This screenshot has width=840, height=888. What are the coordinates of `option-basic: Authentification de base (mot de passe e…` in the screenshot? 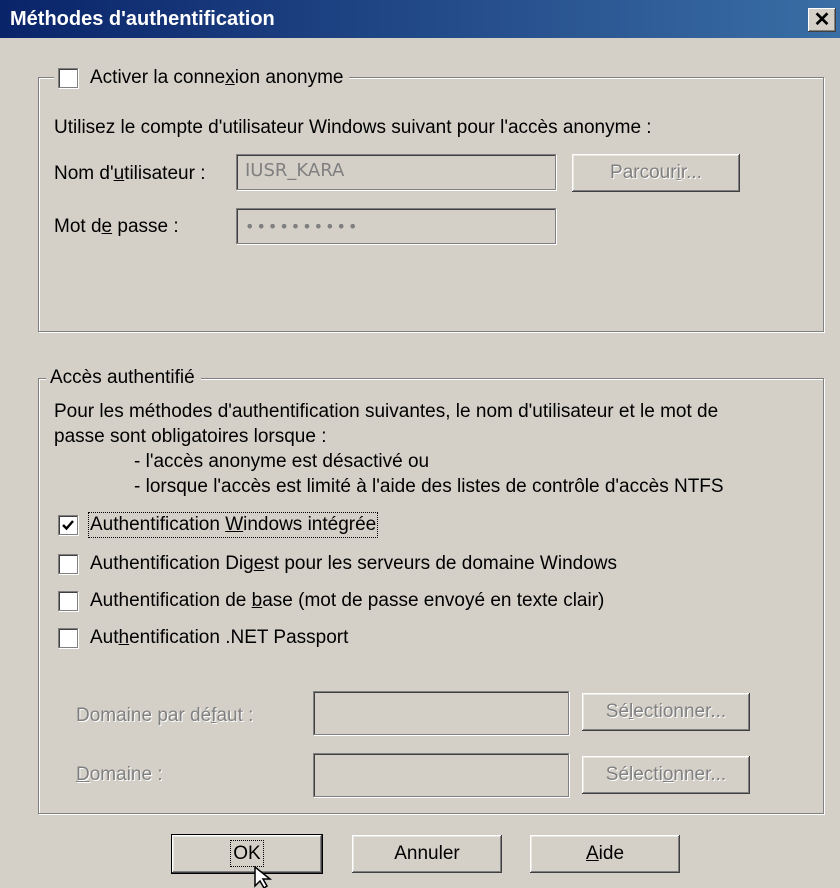 It's located at (331, 601).